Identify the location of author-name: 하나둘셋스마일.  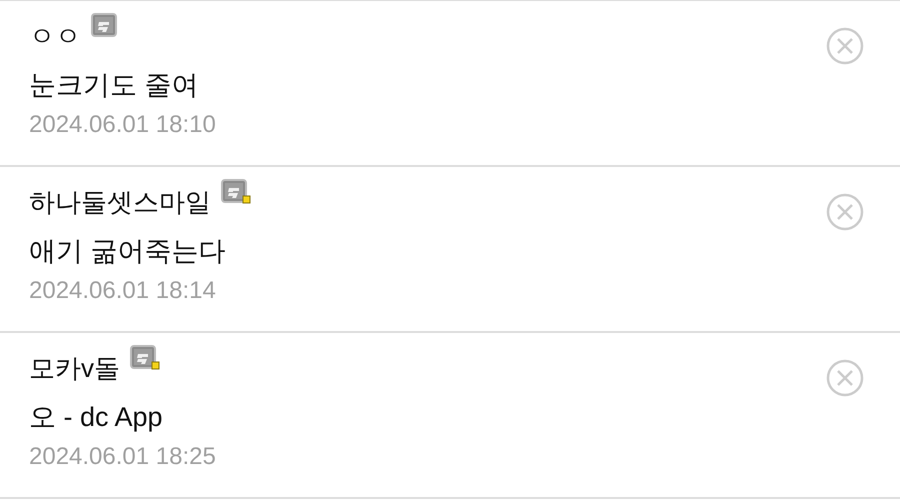
(120, 202).